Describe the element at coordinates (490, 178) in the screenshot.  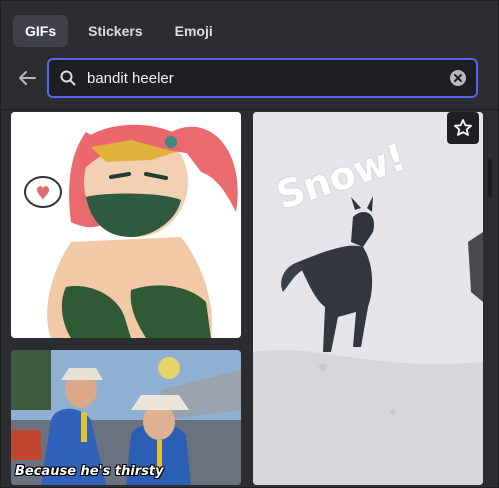
I see `scrollbar-thumb` at that location.